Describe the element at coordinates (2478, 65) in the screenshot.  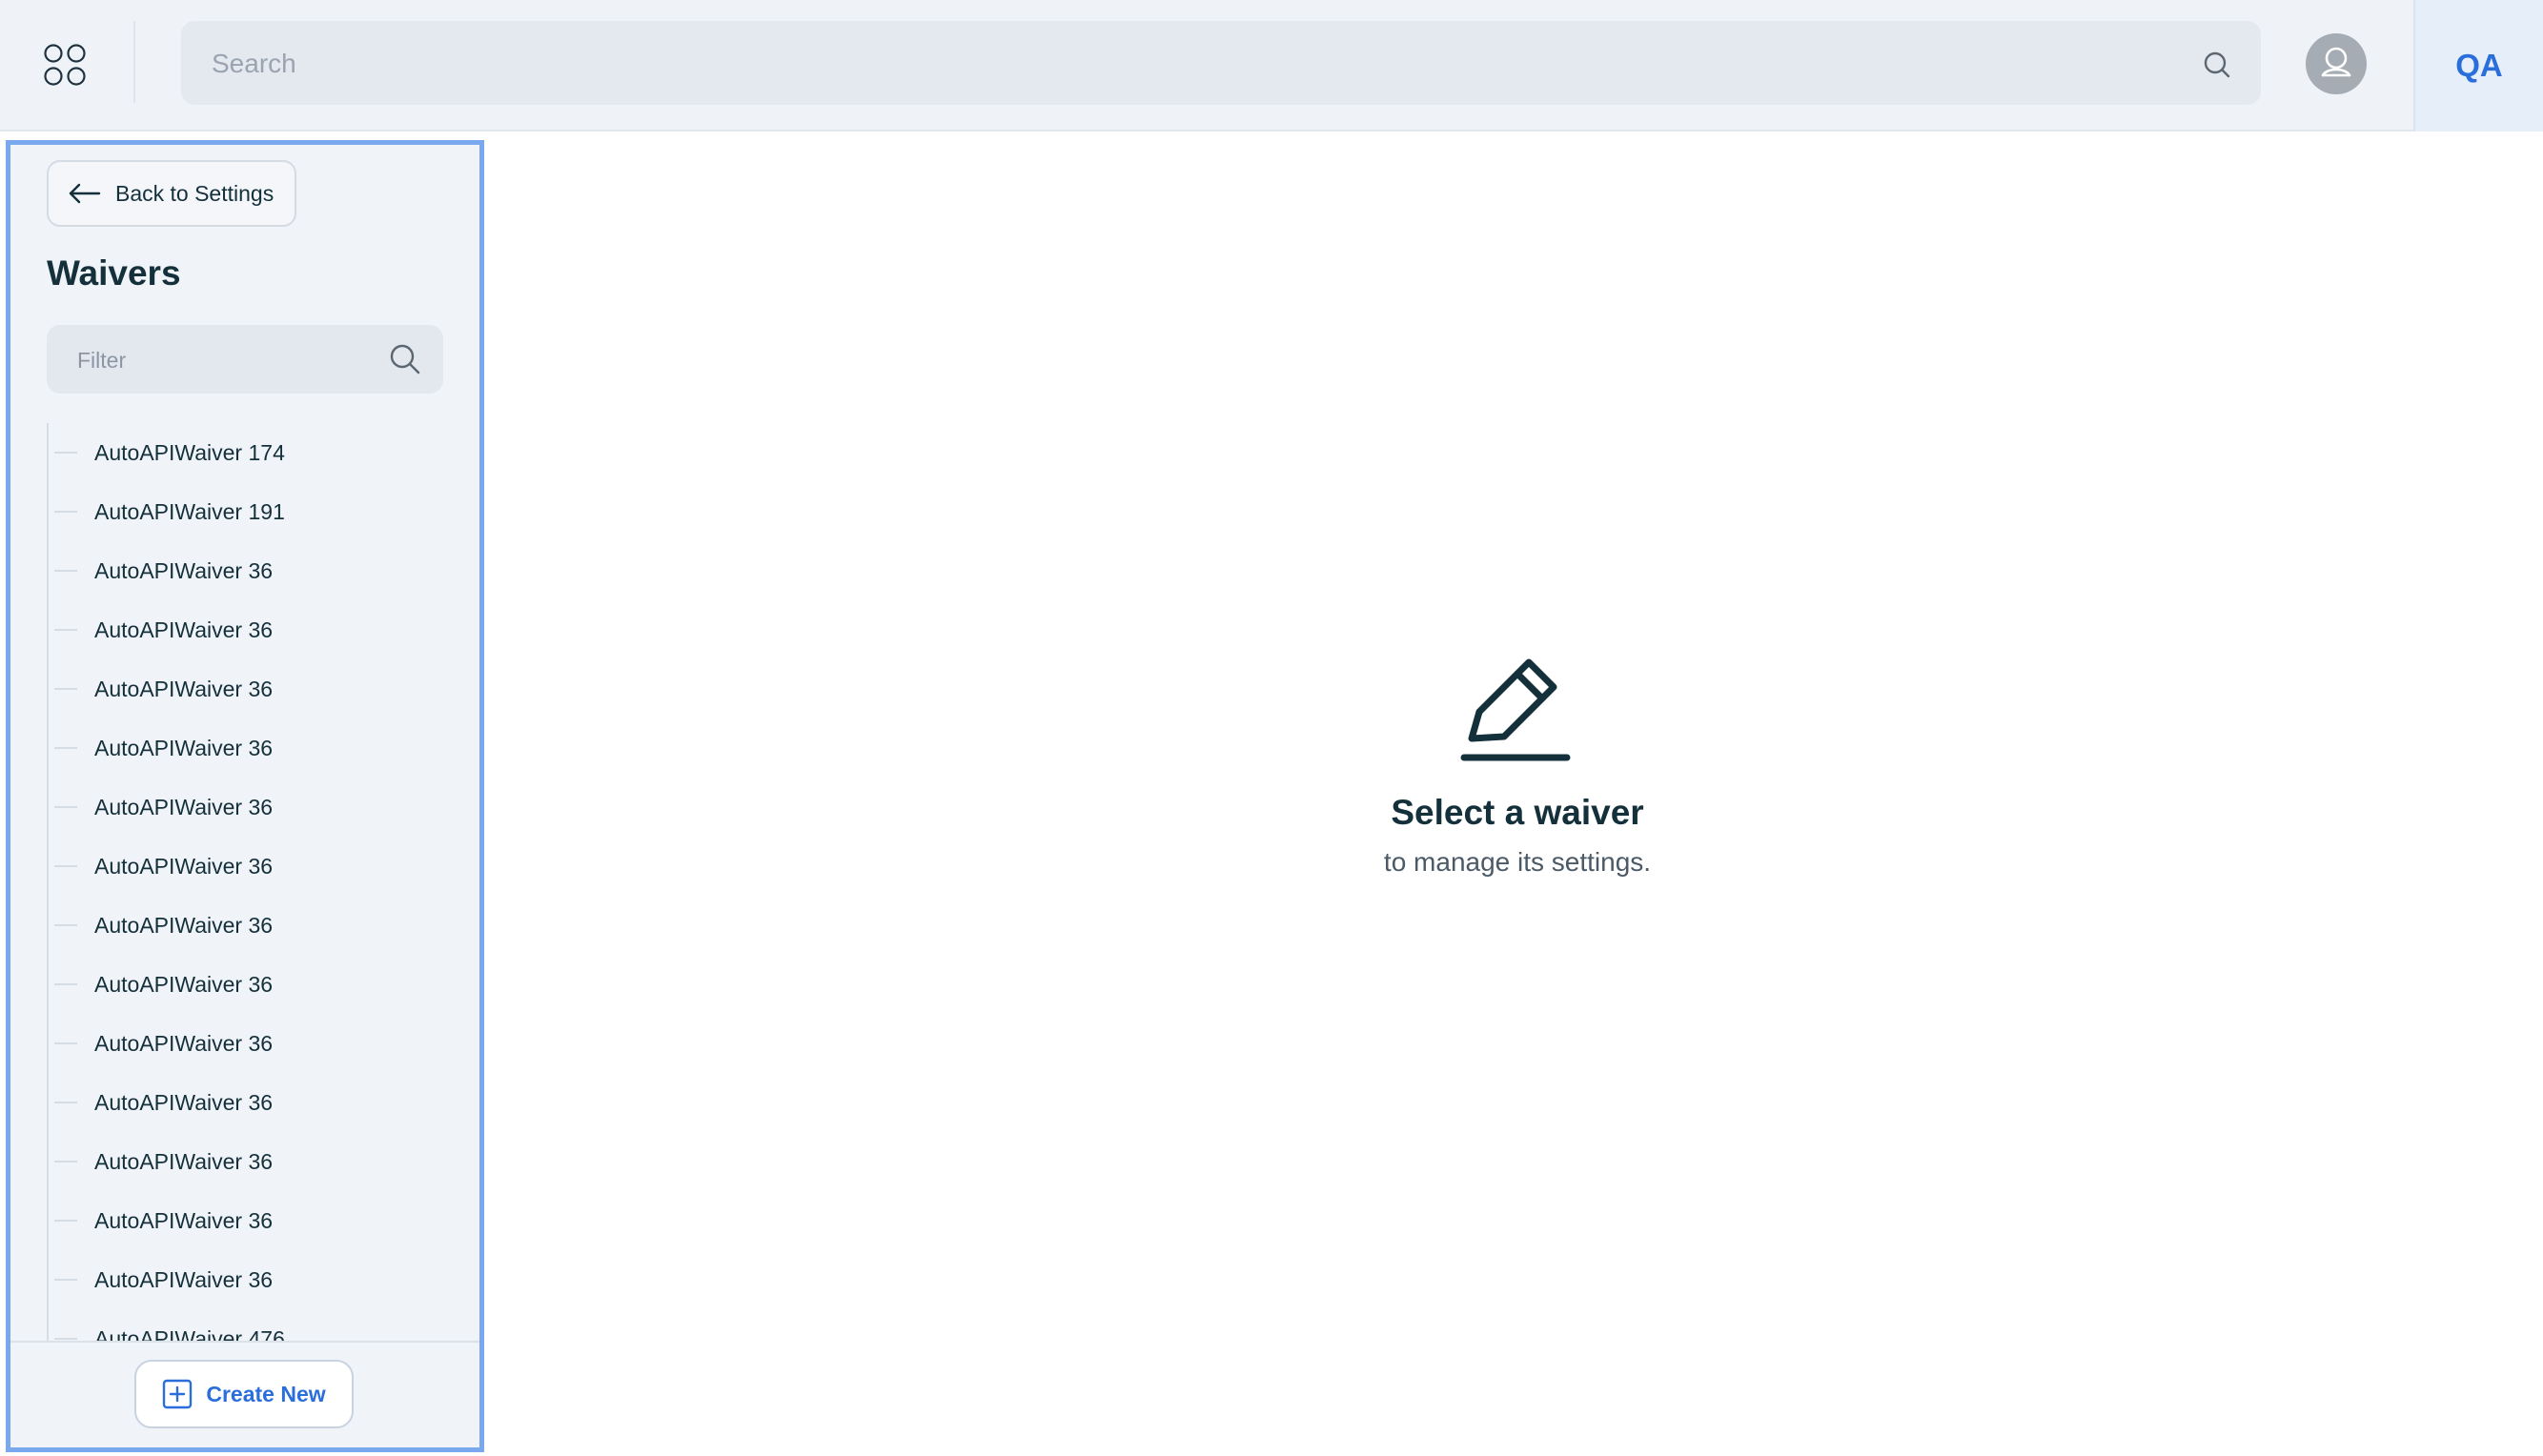
I see `environment-badge: QA` at that location.